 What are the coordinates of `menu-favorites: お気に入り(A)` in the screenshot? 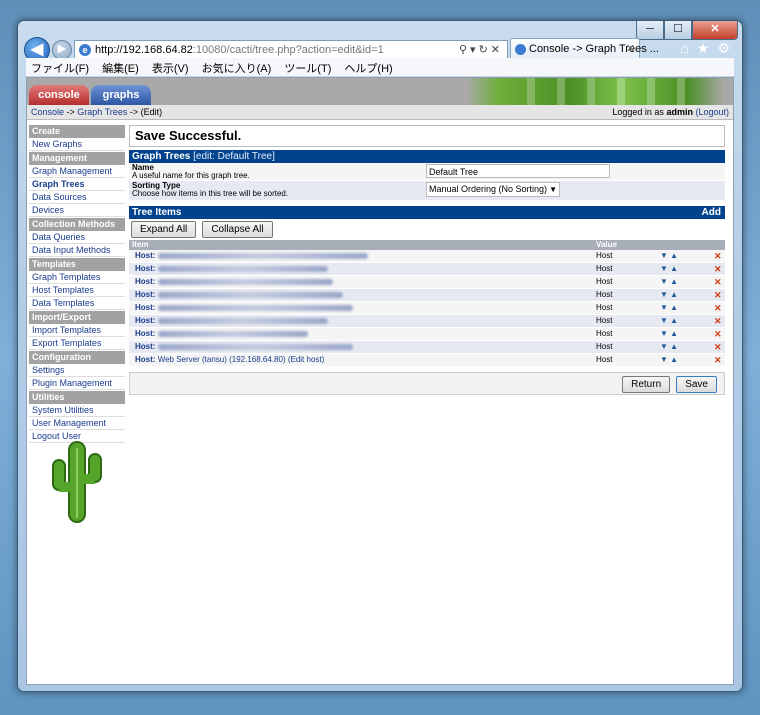 It's located at (237, 68).